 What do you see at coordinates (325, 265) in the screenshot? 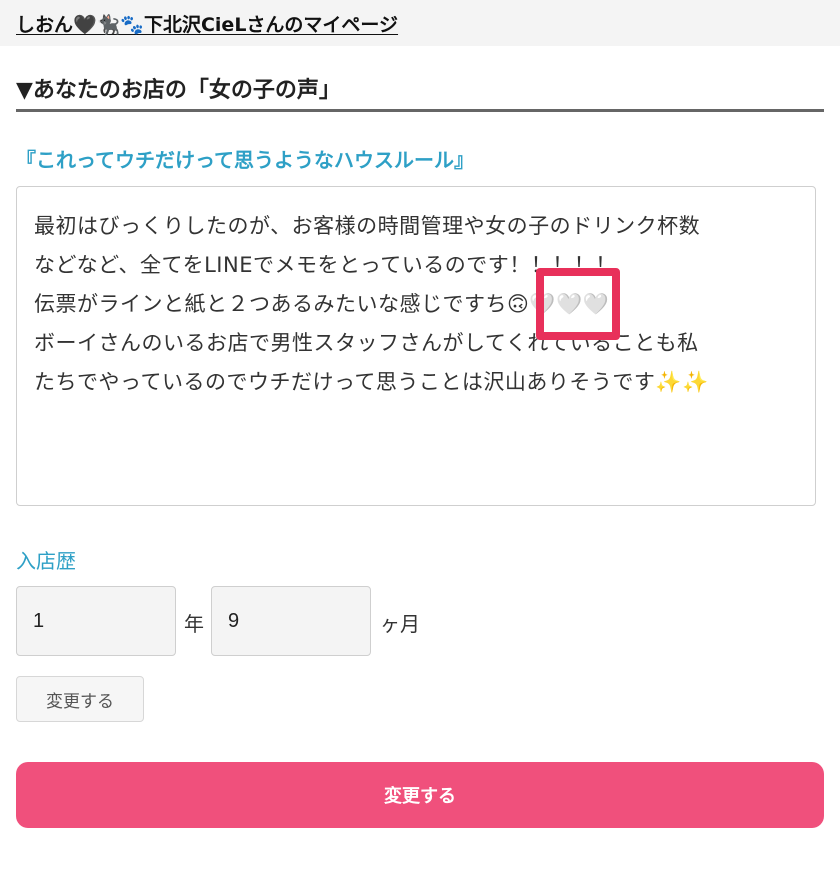
I see `answer-line: などなど、全てをLINEでメモをとっているのです！！！！！` at bounding box center [325, 265].